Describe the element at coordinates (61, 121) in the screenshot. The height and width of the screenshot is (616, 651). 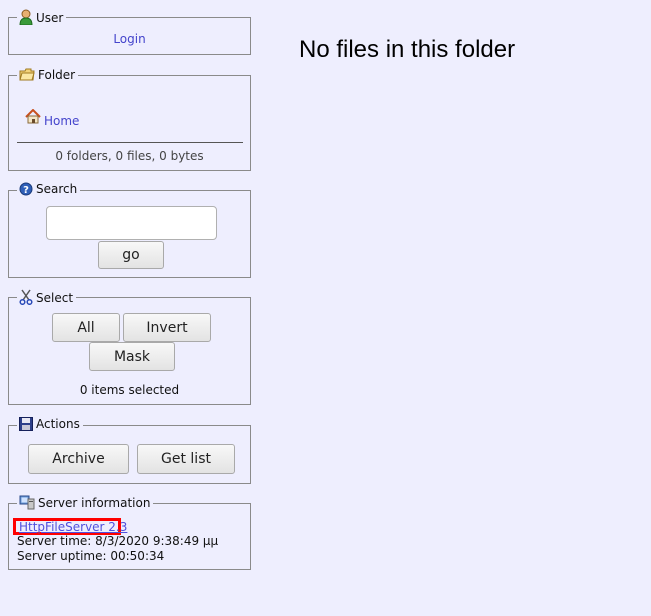
I see `home-link: Home` at that location.